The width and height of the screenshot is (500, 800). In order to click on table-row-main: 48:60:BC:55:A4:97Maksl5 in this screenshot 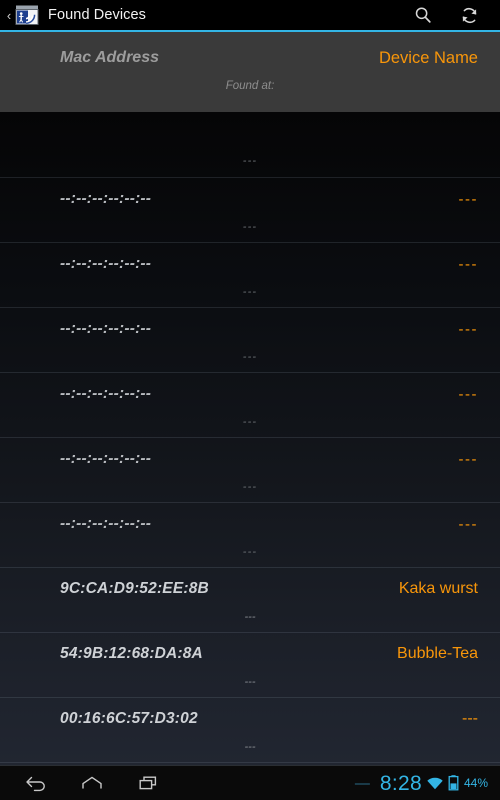, I will do `click(250, 764)`.